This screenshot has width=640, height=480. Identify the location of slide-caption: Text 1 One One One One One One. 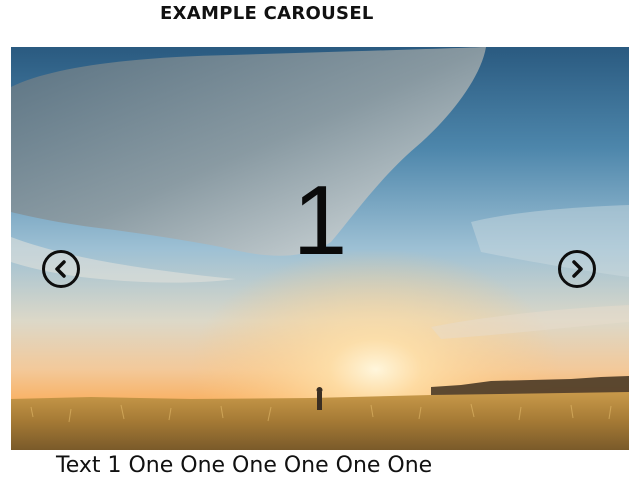
(244, 465).